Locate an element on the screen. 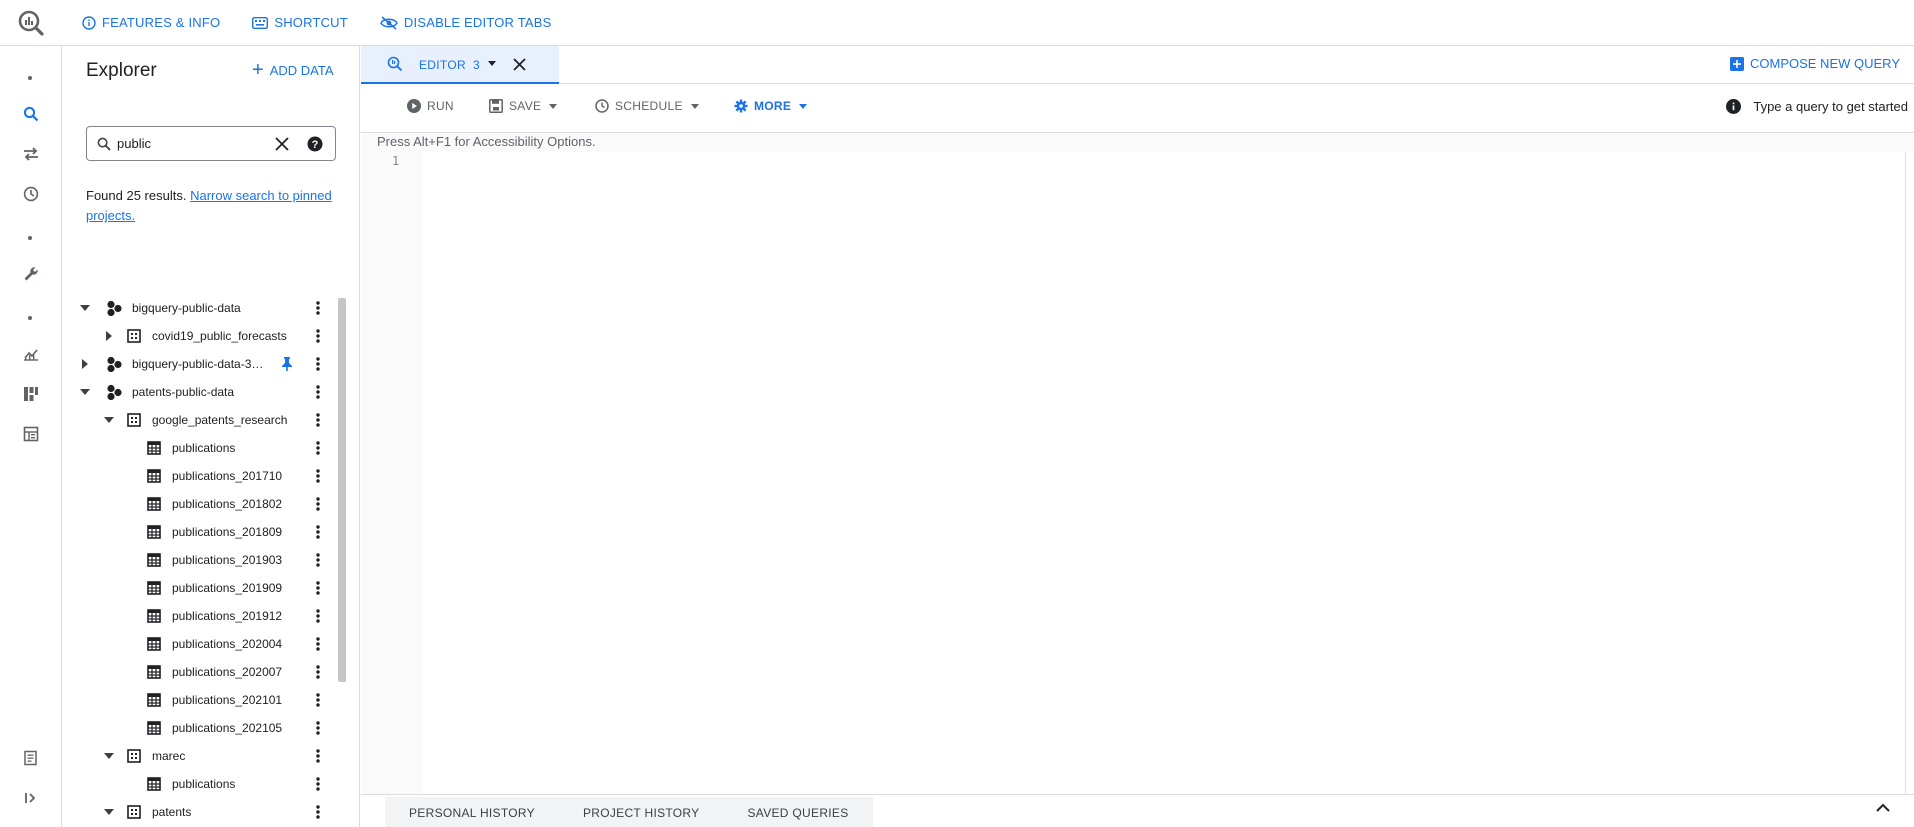 Image resolution: width=1914 pixels, height=827 pixels. dashboard-icon is located at coordinates (31, 394).